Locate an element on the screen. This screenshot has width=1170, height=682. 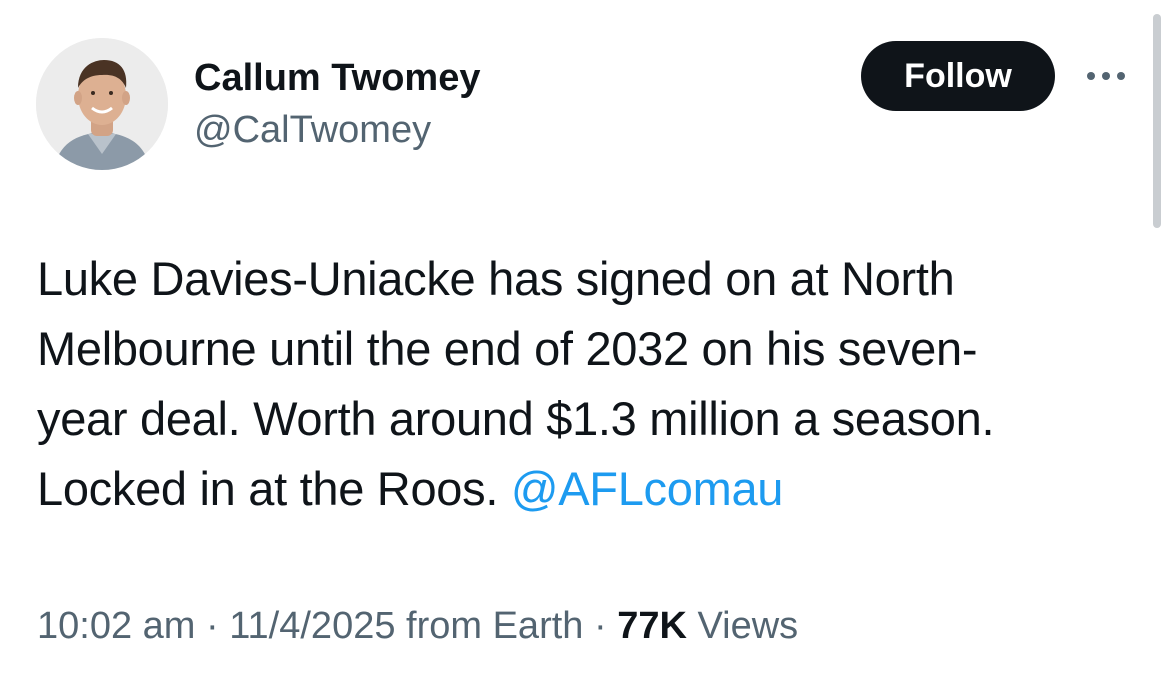
avatar-photo is located at coordinates (102, 104).